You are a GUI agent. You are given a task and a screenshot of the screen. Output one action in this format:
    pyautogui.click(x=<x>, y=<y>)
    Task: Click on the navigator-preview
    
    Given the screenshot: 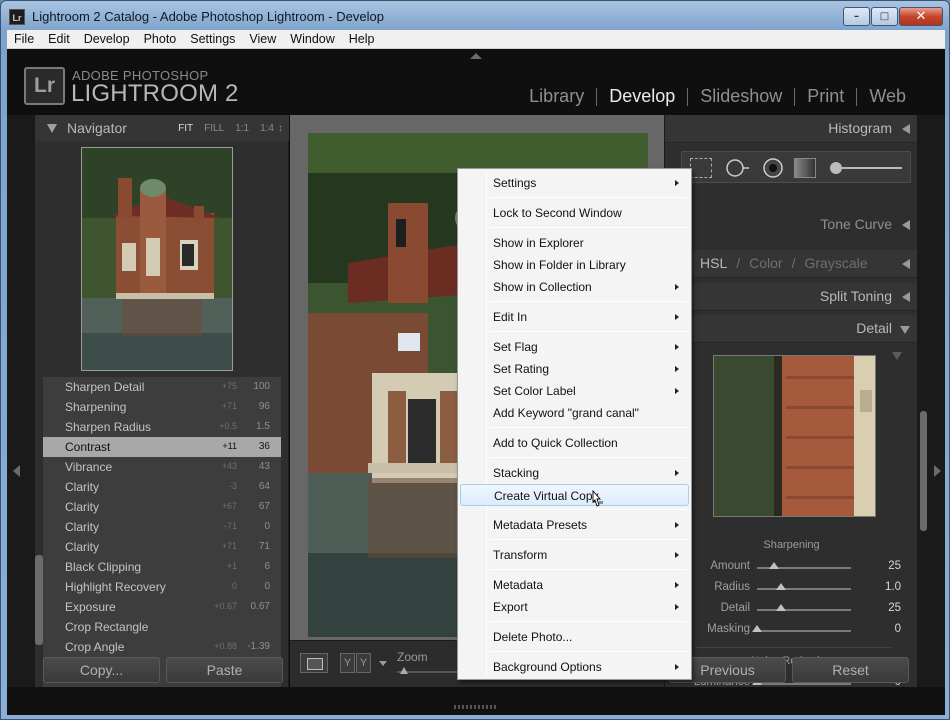 What is the action you would take?
    pyautogui.click(x=157, y=259)
    